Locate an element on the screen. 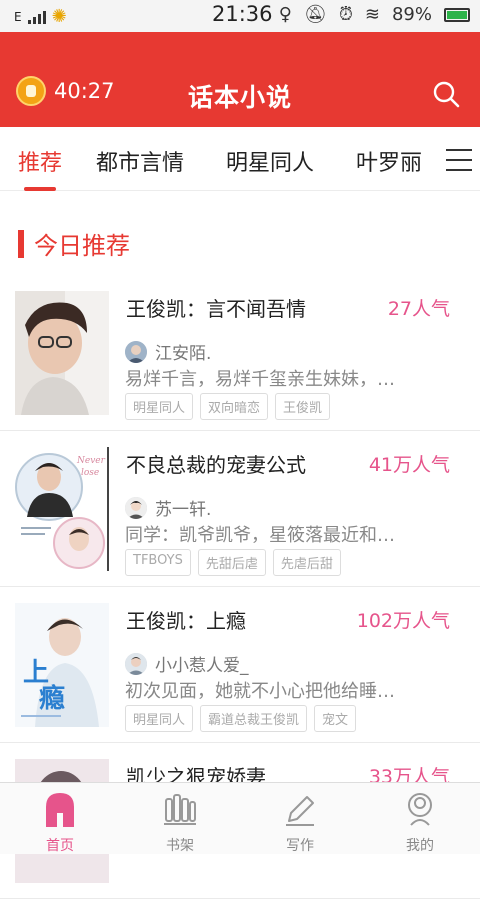 The height and width of the screenshot is (899, 480). status-bar: E ✺ 21:36 ♀ 🔕︎ ⏰︎ ≋ 89% is located at coordinates (240, 16).